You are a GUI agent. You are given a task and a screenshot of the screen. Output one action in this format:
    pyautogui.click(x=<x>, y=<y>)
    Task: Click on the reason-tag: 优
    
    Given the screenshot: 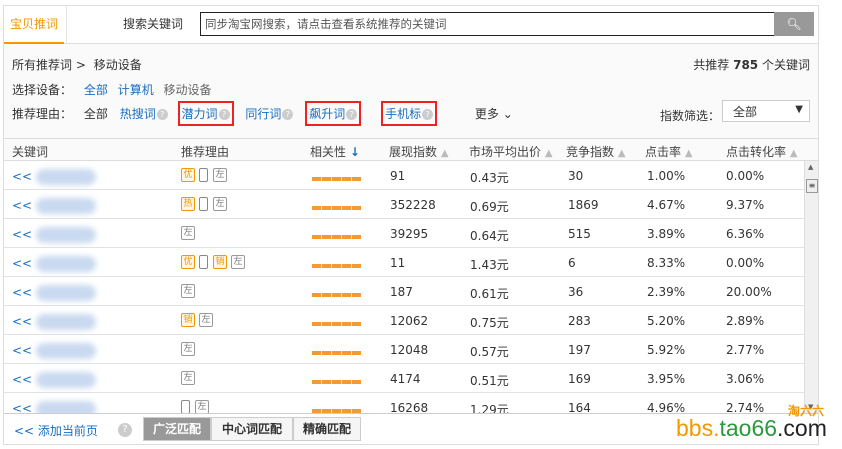 What is the action you would take?
    pyautogui.click(x=188, y=261)
    